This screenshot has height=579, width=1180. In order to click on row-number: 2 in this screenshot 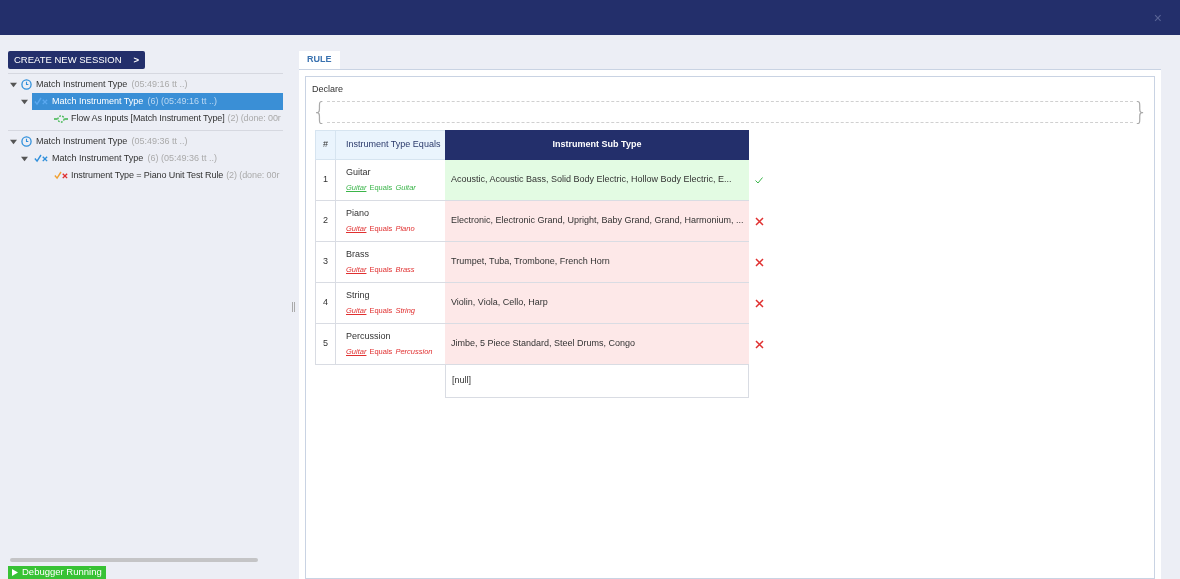, I will do `click(325, 221)`.